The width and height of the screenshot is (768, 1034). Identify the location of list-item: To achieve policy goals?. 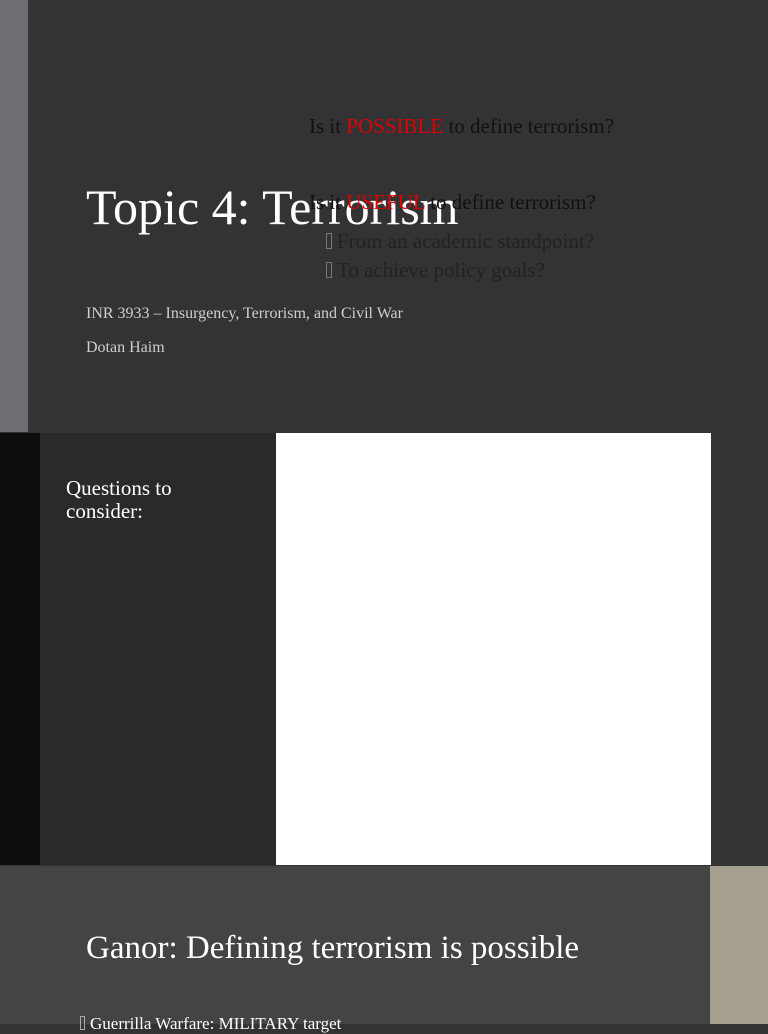
(435, 270).